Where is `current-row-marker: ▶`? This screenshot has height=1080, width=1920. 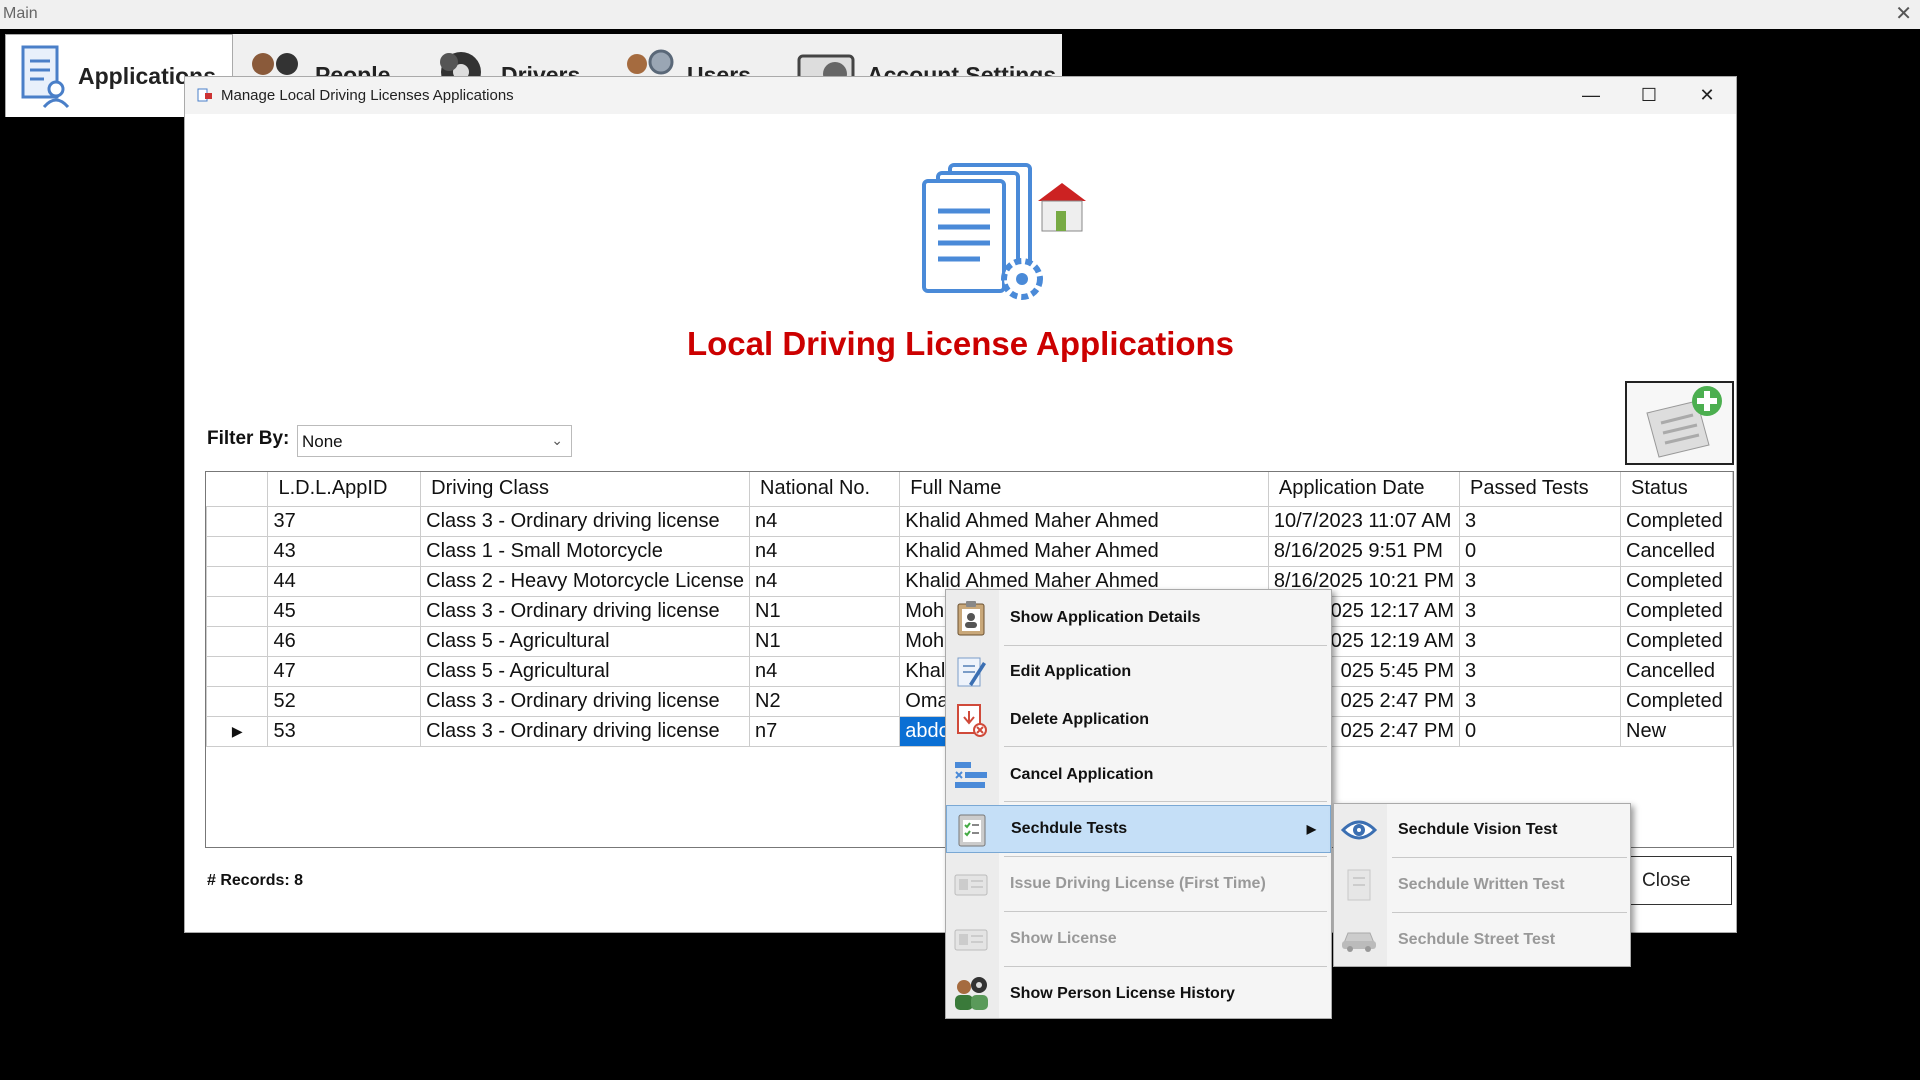 current-row-marker: ▶ is located at coordinates (237, 731).